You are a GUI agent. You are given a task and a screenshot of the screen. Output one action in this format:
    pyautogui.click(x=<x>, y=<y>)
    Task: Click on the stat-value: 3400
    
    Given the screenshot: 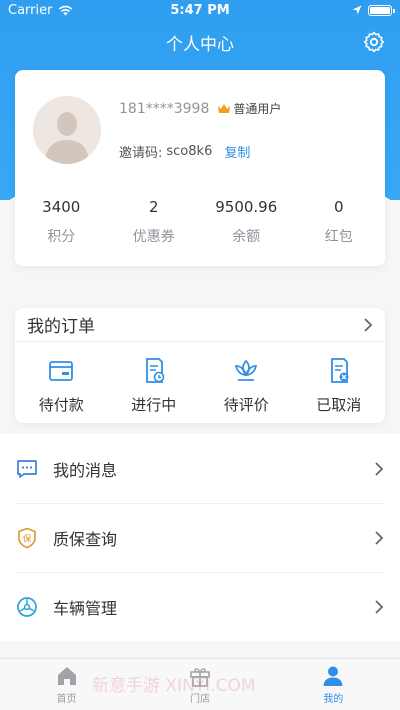 What is the action you would take?
    pyautogui.click(x=61, y=207)
    